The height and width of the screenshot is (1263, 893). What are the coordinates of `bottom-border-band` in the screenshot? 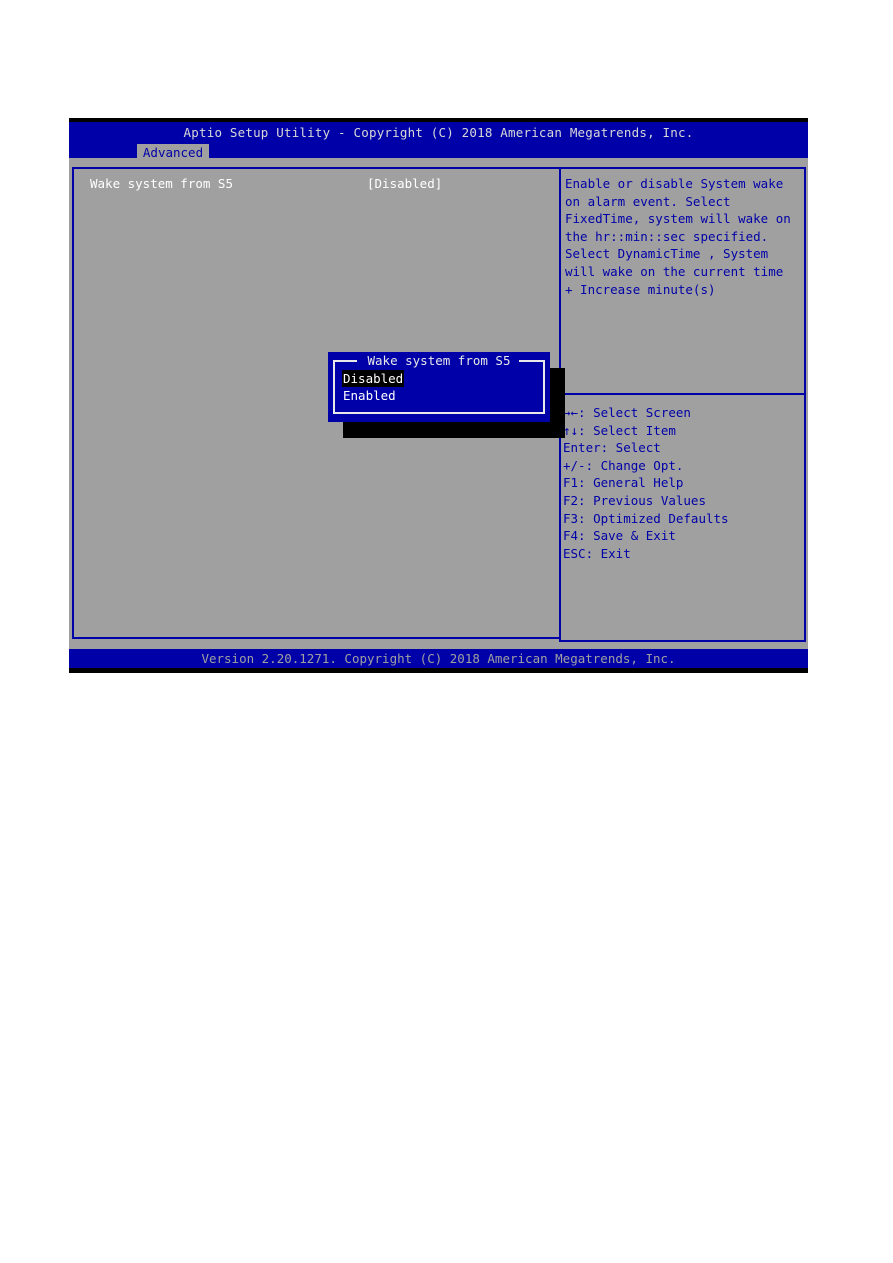 It's located at (438, 670).